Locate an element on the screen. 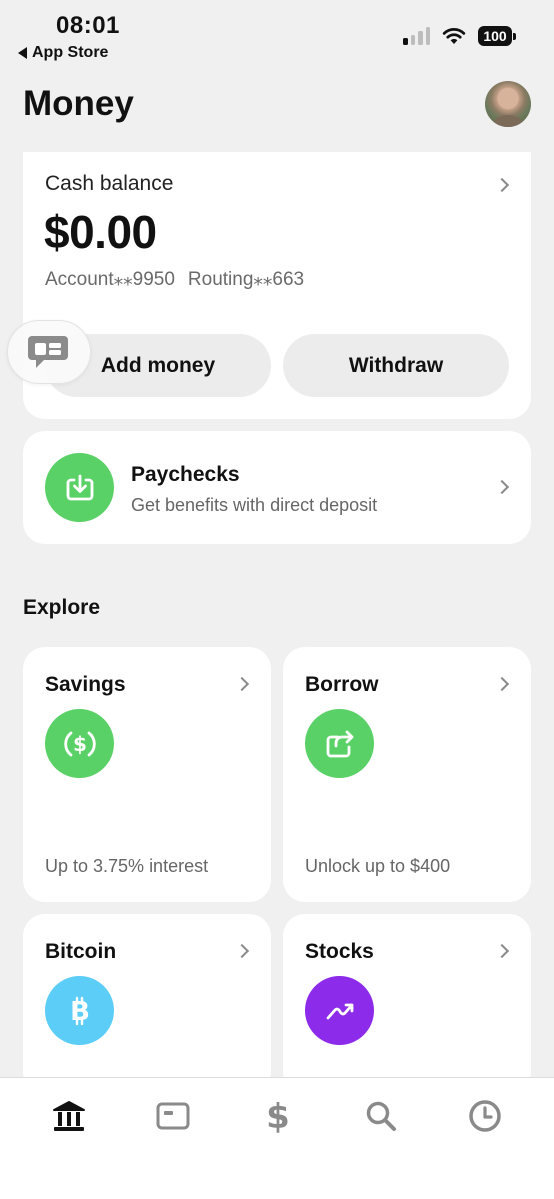  cash-balance-amount: $0.00 is located at coordinates (100, 232).